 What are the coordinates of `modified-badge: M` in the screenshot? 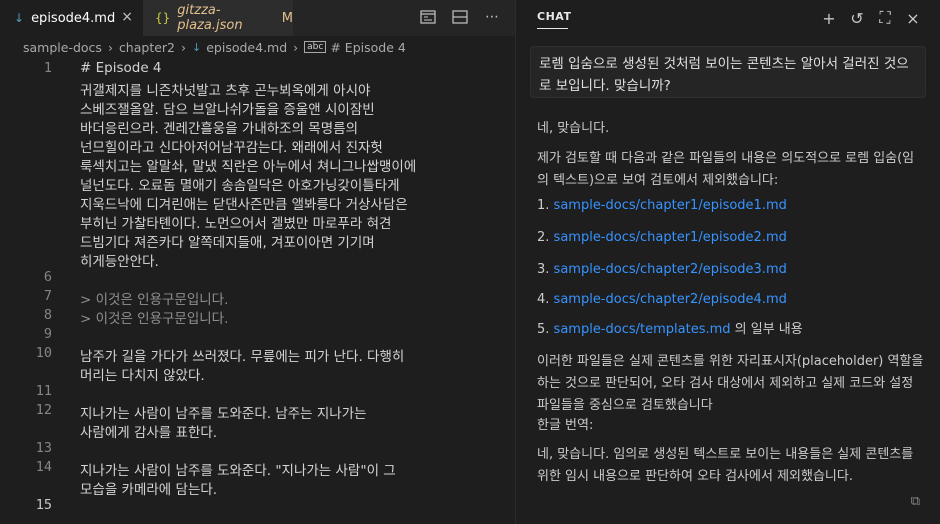 It's located at (287, 18).